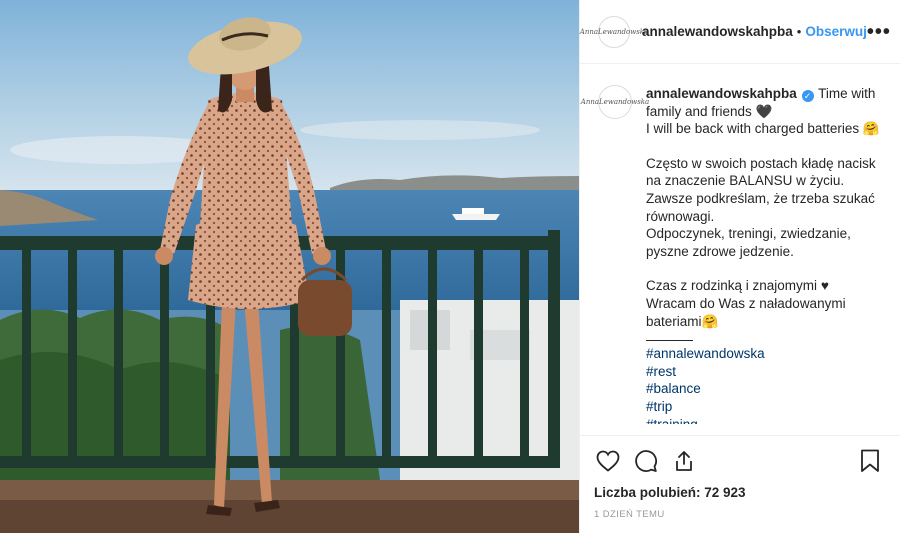 This screenshot has width=900, height=533. What do you see at coordinates (764, 354) in the screenshot?
I see `hashtag-link: #annalewandowska` at bounding box center [764, 354].